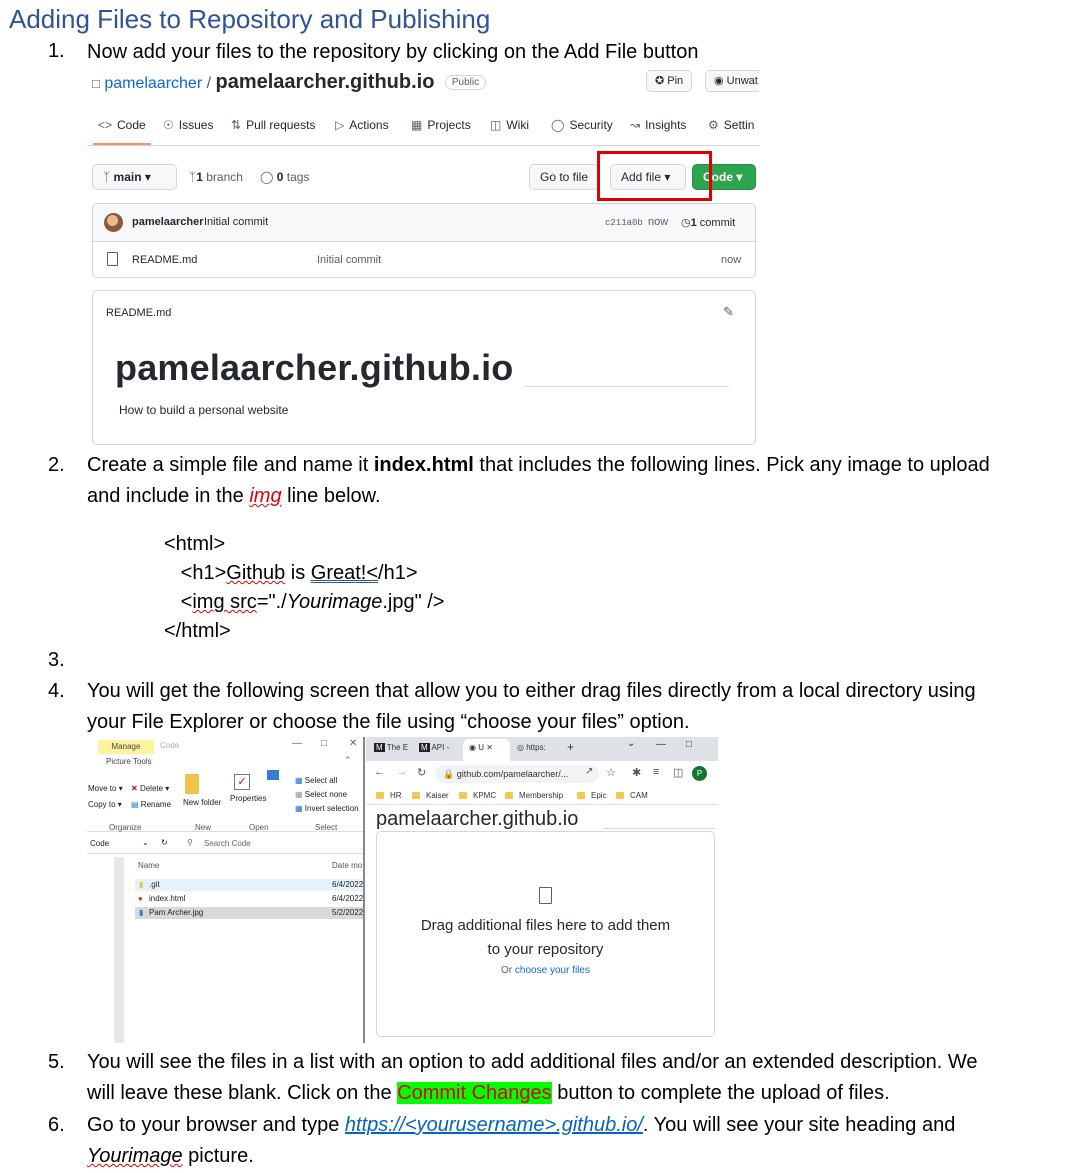 Image resolution: width=1079 pixels, height=1173 pixels. What do you see at coordinates (99, 843) in the screenshot?
I see `address-path: Code` at bounding box center [99, 843].